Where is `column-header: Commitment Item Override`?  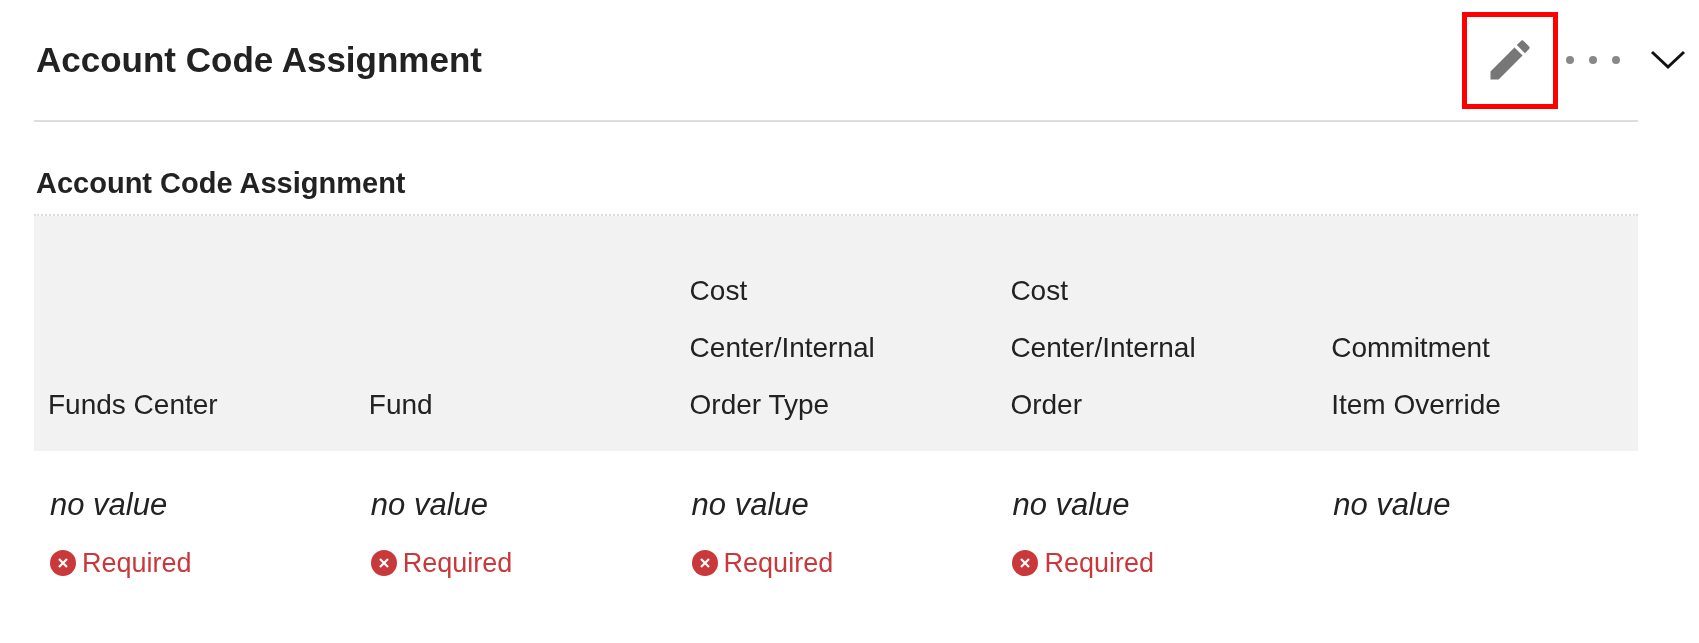
column-header: Commitment Item Override is located at coordinates (1416, 376).